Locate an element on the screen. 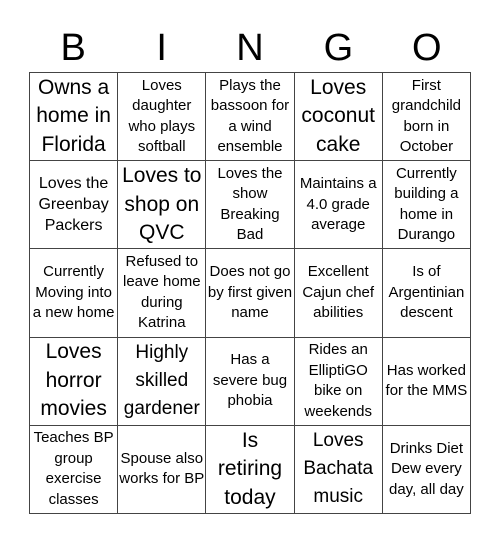  bingo-cell: Rides an ElliptiGO bike on weekends is located at coordinates (338, 381).